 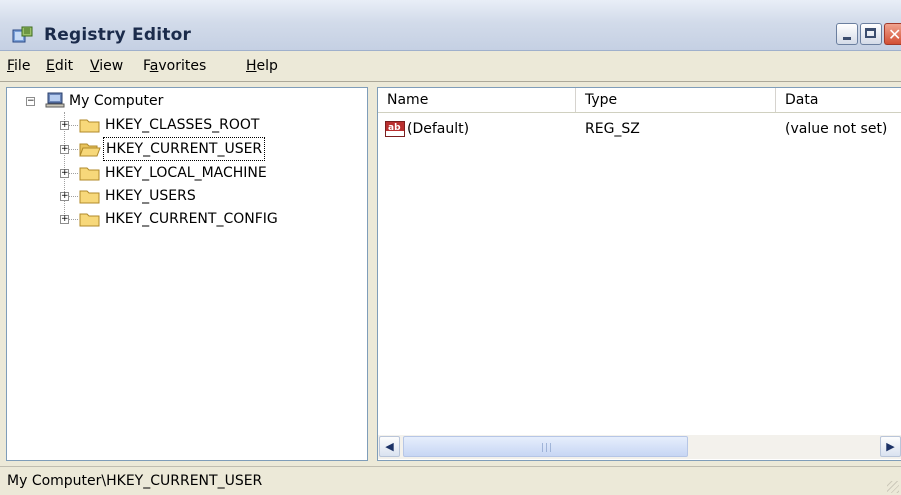 I want to click on close-button: ✕, so click(x=892, y=34).